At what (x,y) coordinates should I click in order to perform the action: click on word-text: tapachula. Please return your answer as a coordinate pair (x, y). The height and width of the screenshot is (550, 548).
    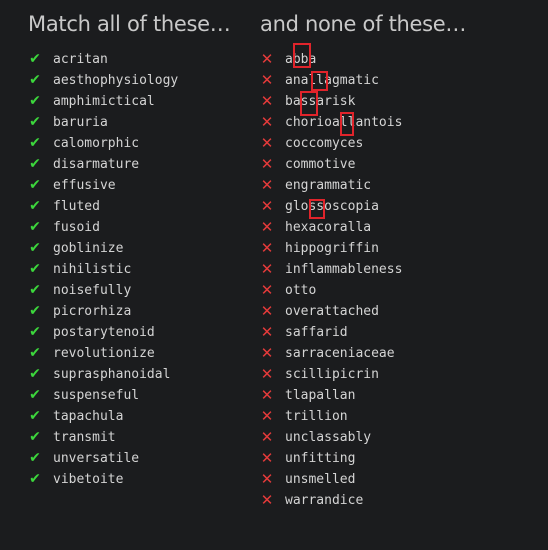
    Looking at the image, I should click on (88, 416).